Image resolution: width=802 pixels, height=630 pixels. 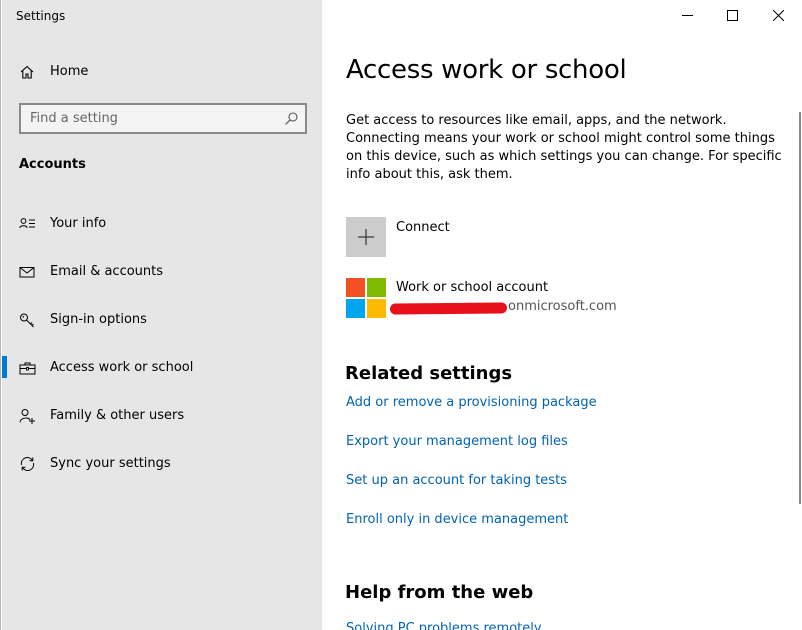 What do you see at coordinates (355, 287) in the screenshot?
I see `logo-red-square` at bounding box center [355, 287].